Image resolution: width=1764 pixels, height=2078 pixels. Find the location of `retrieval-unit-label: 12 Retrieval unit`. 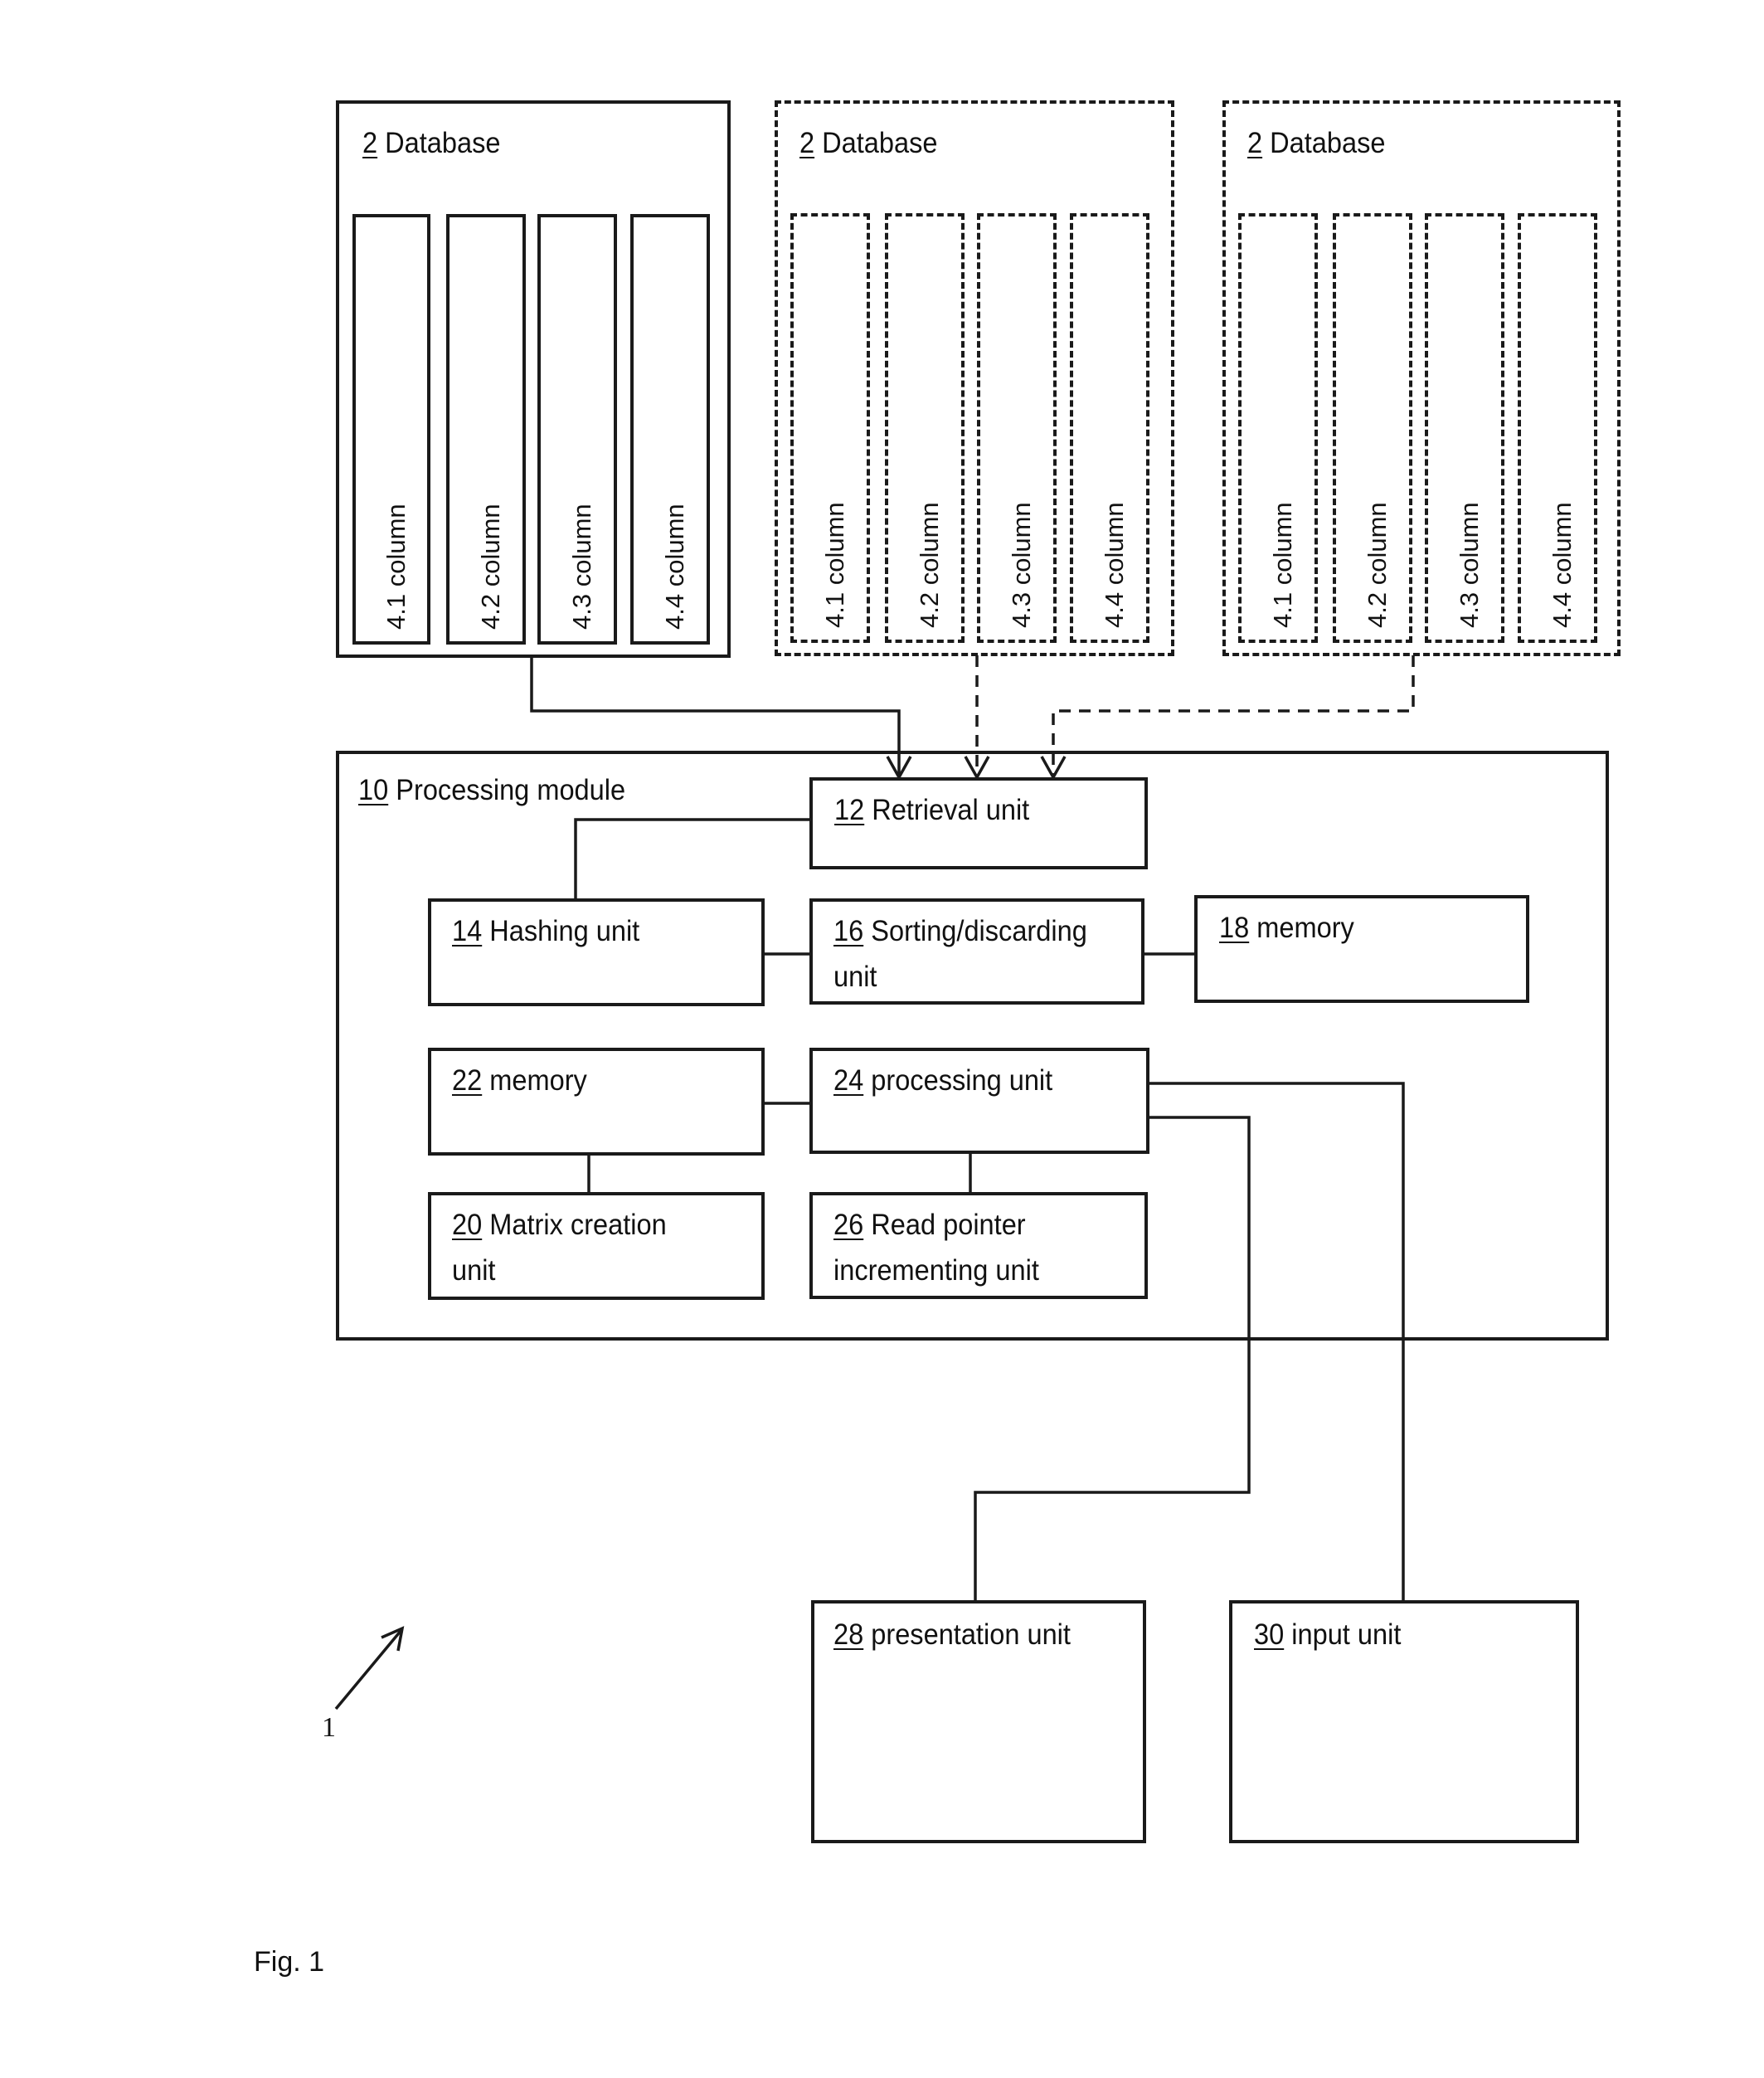

retrieval-unit-label: 12 Retrieval unit is located at coordinates (931, 810).